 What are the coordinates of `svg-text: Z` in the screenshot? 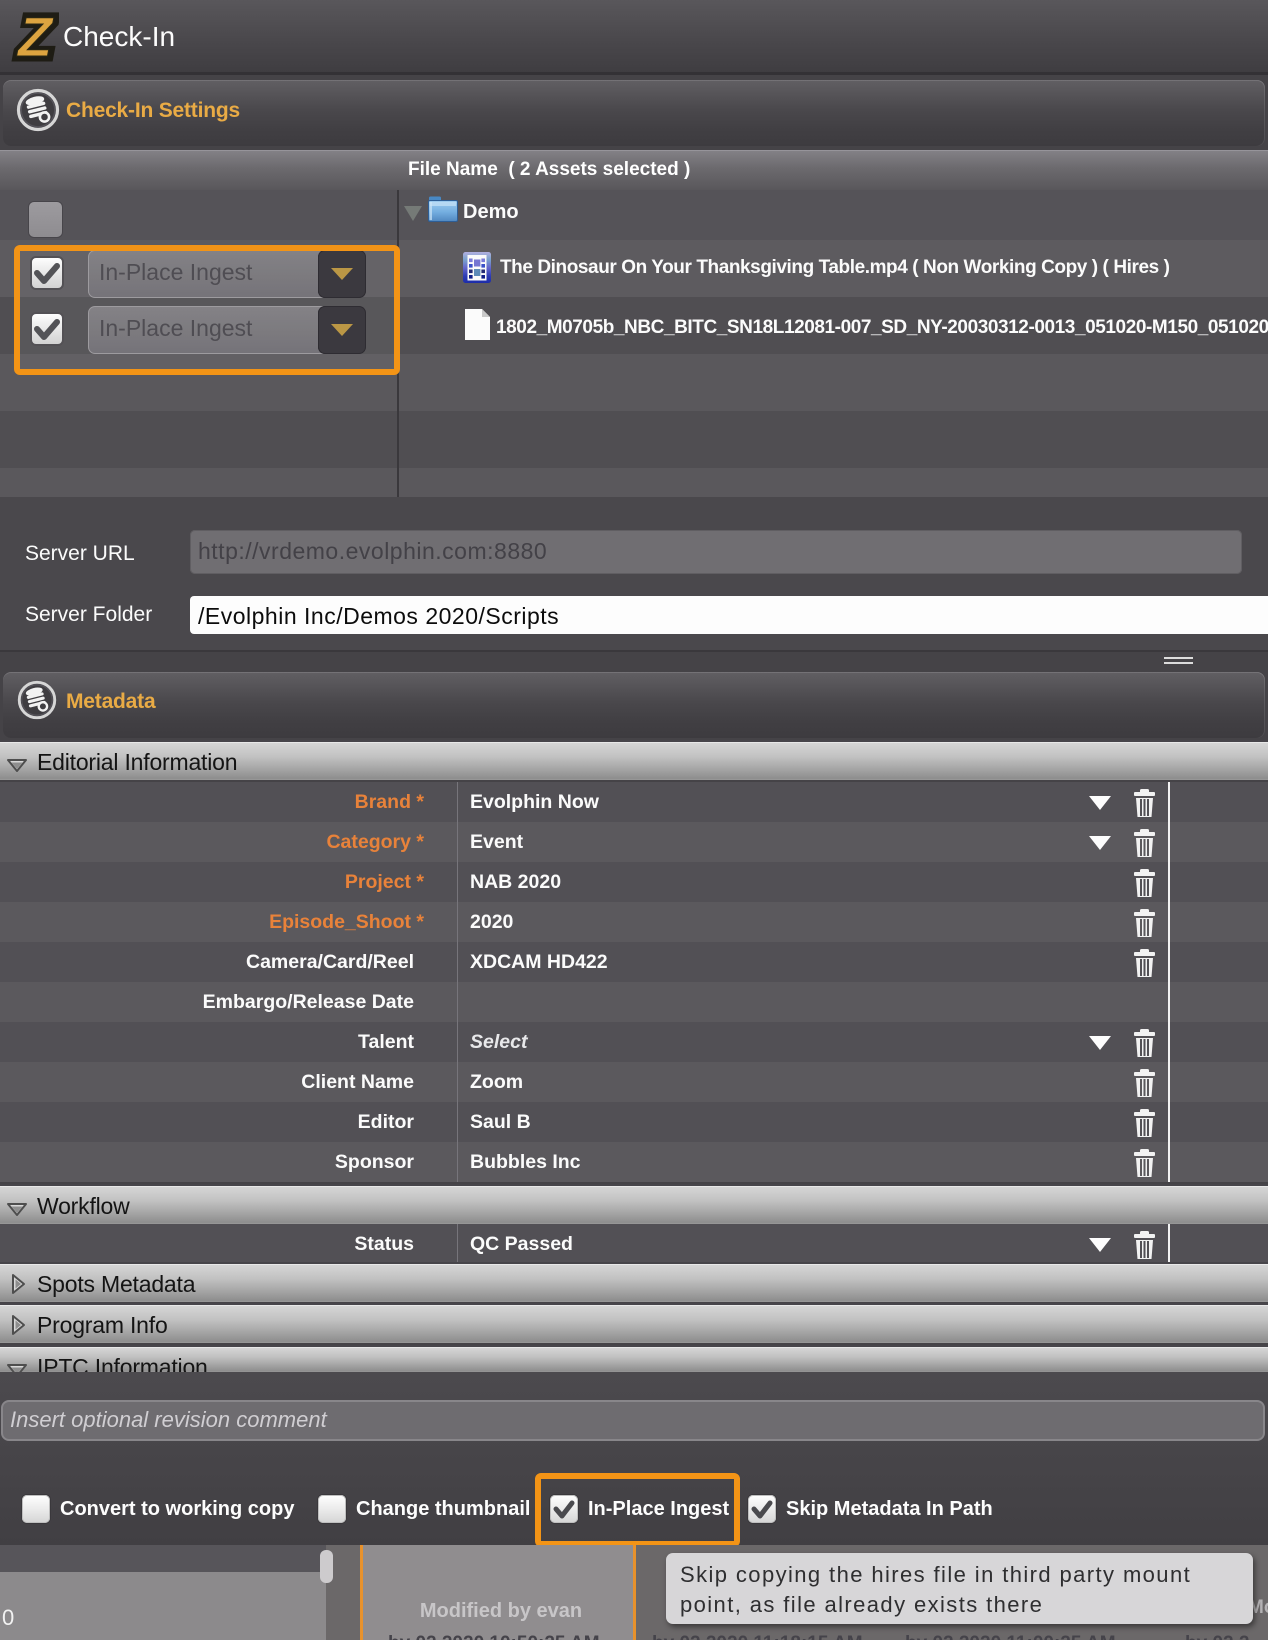 It's located at (35, 37).